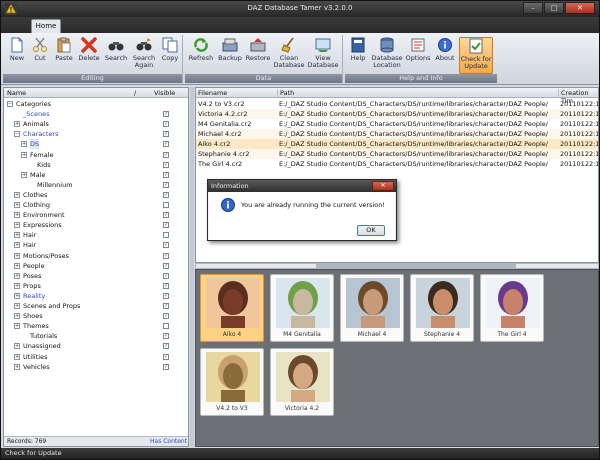 The image size is (600, 460). What do you see at coordinates (116, 55) in the screenshot?
I see `search-button: Search` at bounding box center [116, 55].